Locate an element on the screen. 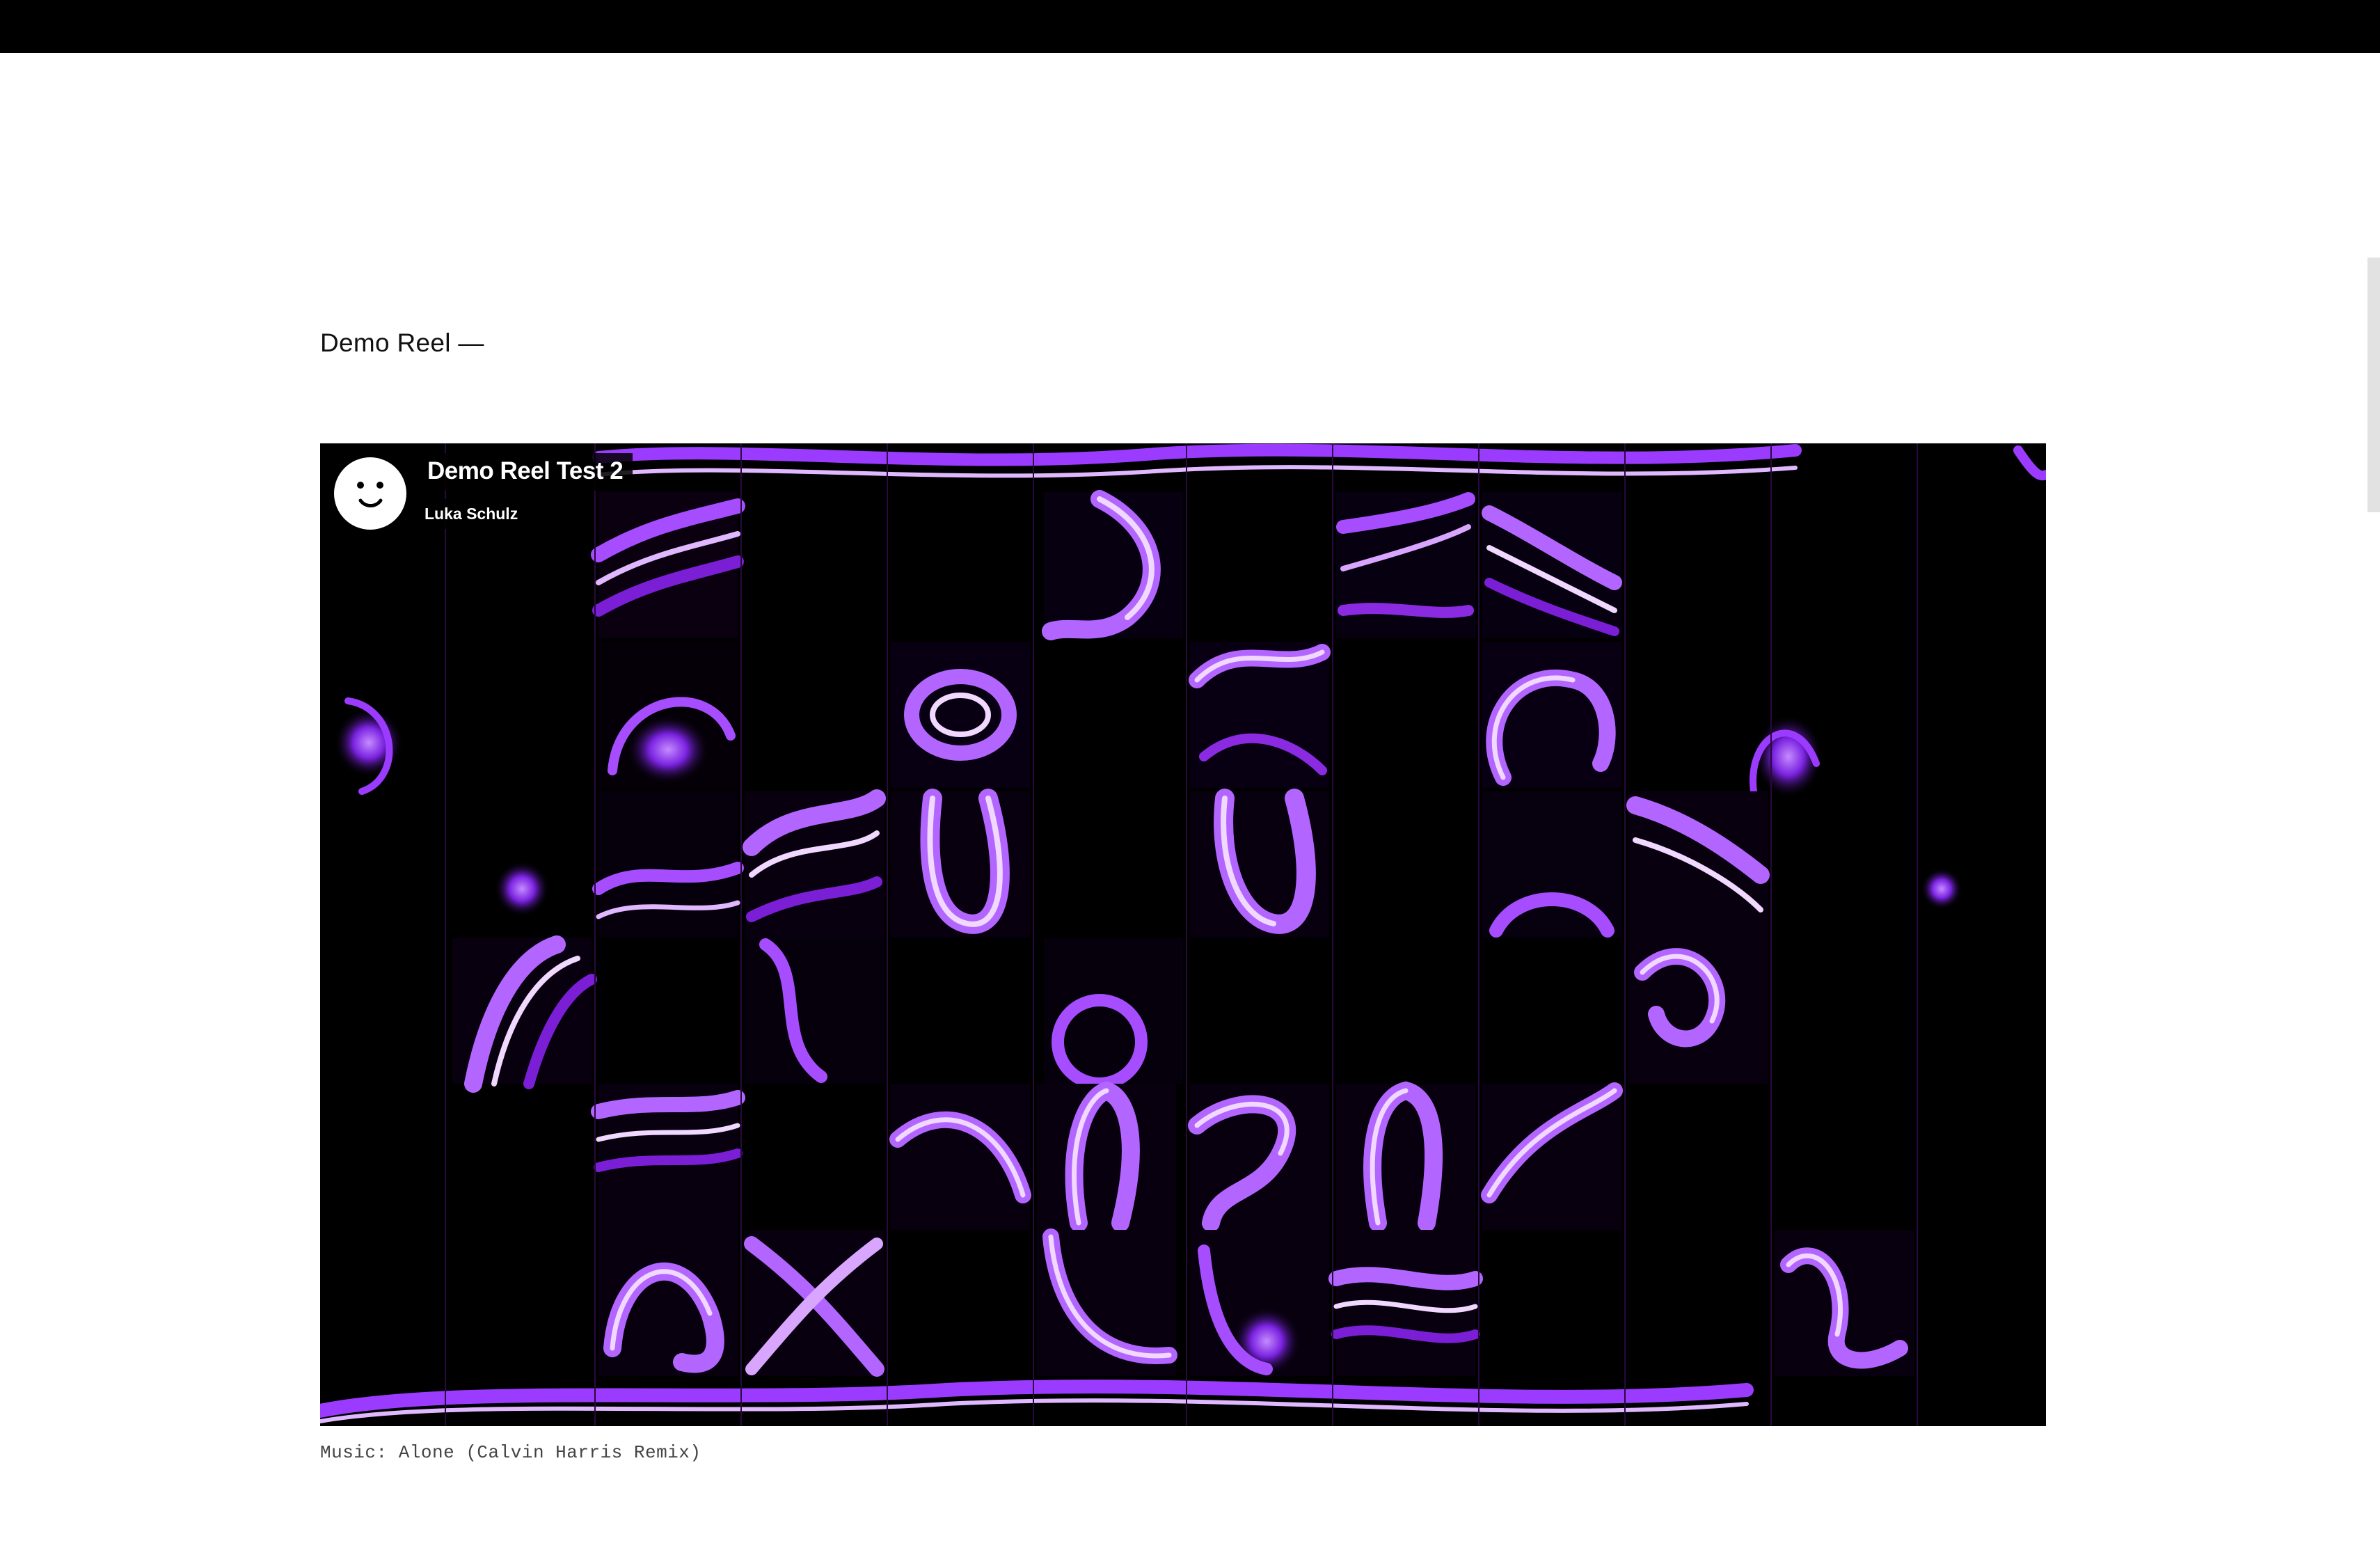 Image resolution: width=2380 pixels, height=1541 pixels. smiley-face-icon is located at coordinates (370, 494).